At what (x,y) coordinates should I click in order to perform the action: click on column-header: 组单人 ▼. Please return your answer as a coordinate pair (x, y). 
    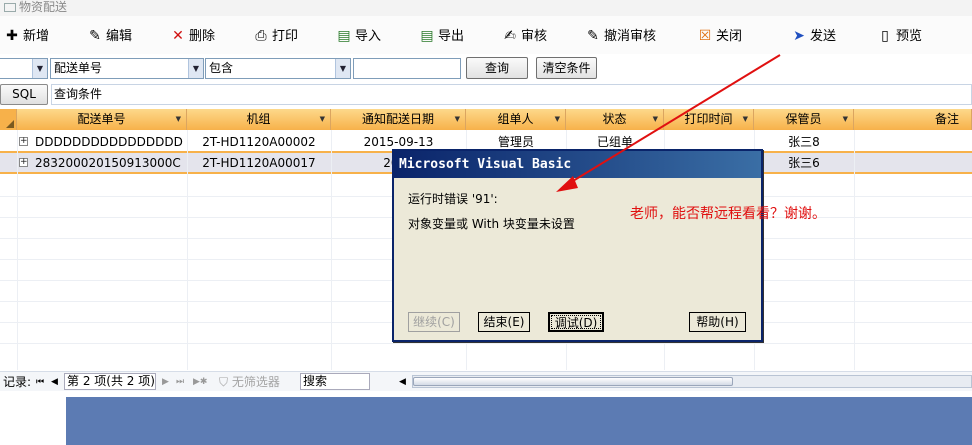
    Looking at the image, I should click on (516, 119).